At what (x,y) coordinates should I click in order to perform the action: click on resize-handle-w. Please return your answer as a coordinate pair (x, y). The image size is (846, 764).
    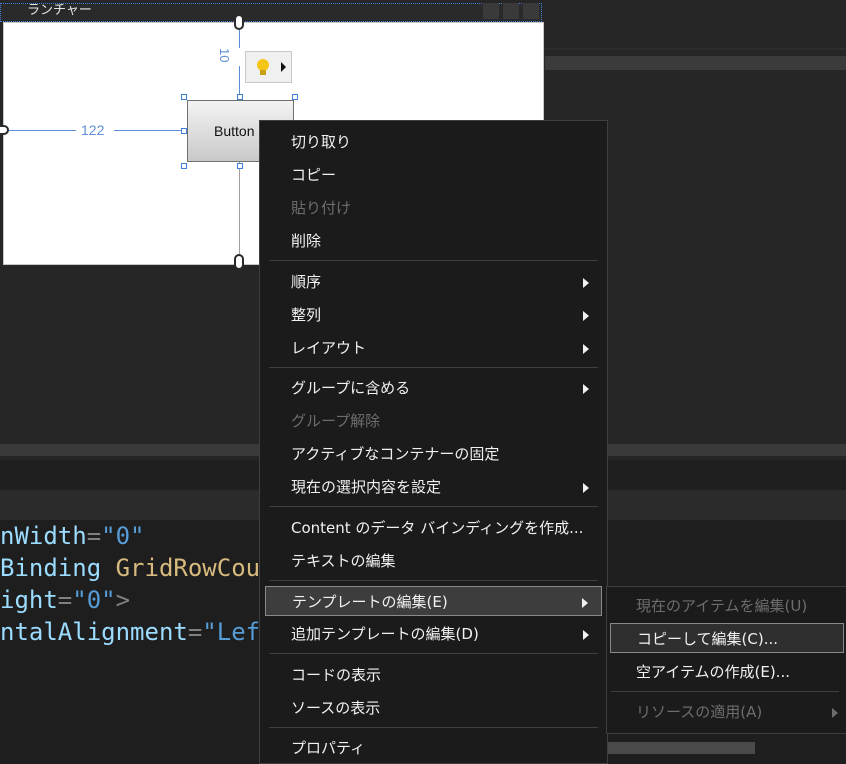
    Looking at the image, I should click on (184, 131).